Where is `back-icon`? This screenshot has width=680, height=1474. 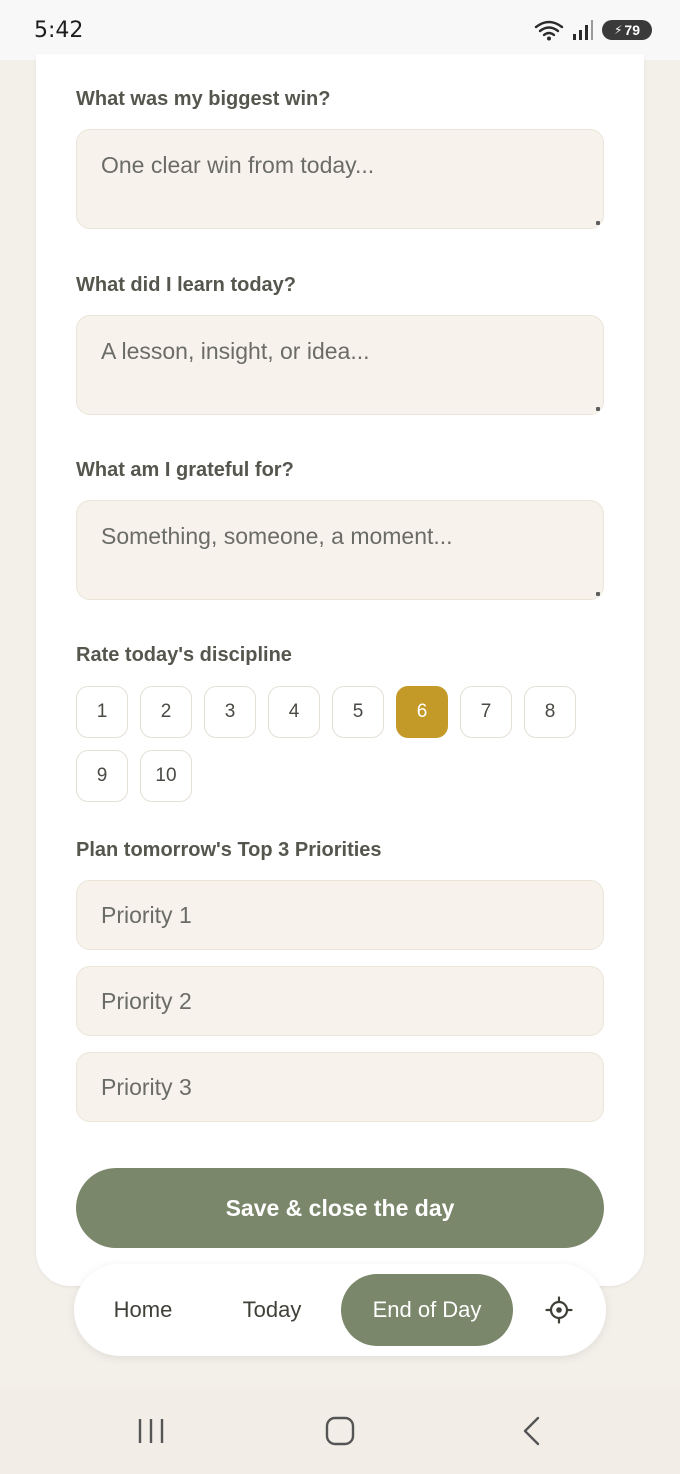 back-icon is located at coordinates (532, 1431).